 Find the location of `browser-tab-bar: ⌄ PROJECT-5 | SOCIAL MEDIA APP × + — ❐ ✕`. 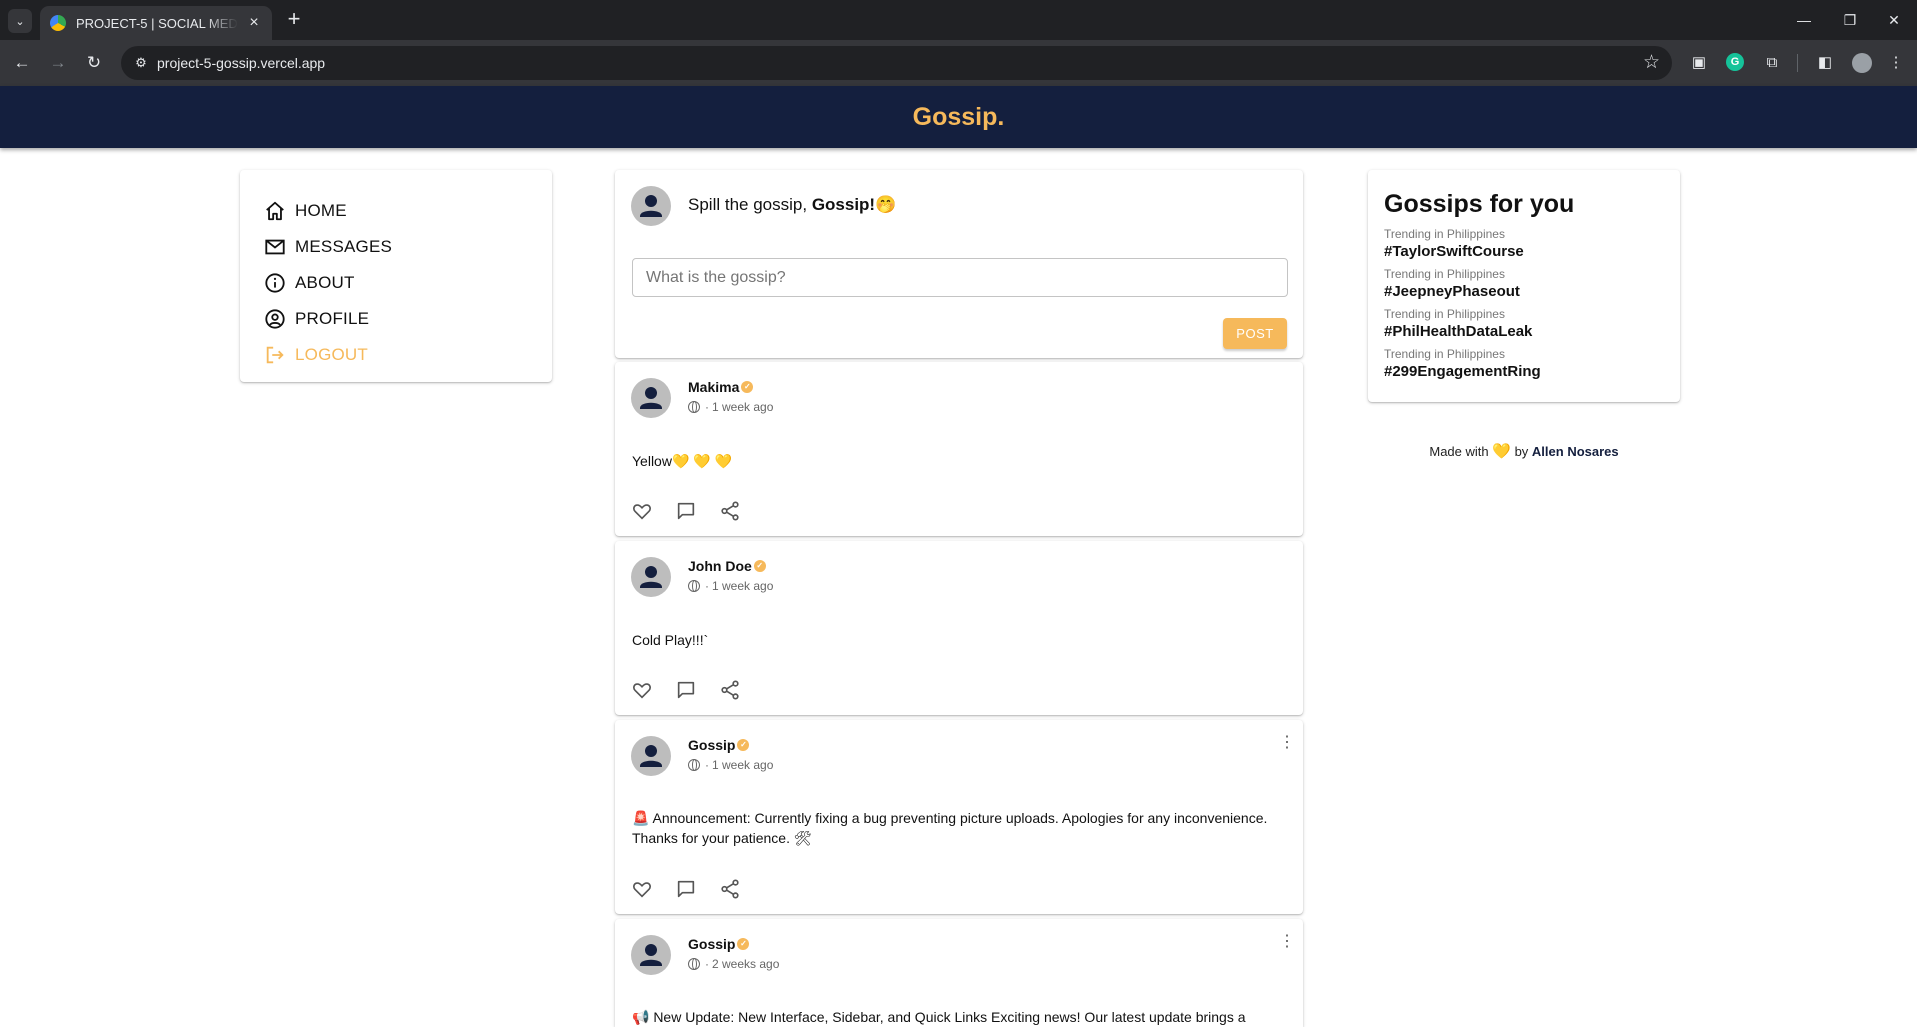

browser-tab-bar: ⌄ PROJECT-5 | SOCIAL MEDIA APP × + — ❐ ✕ is located at coordinates (958, 20).